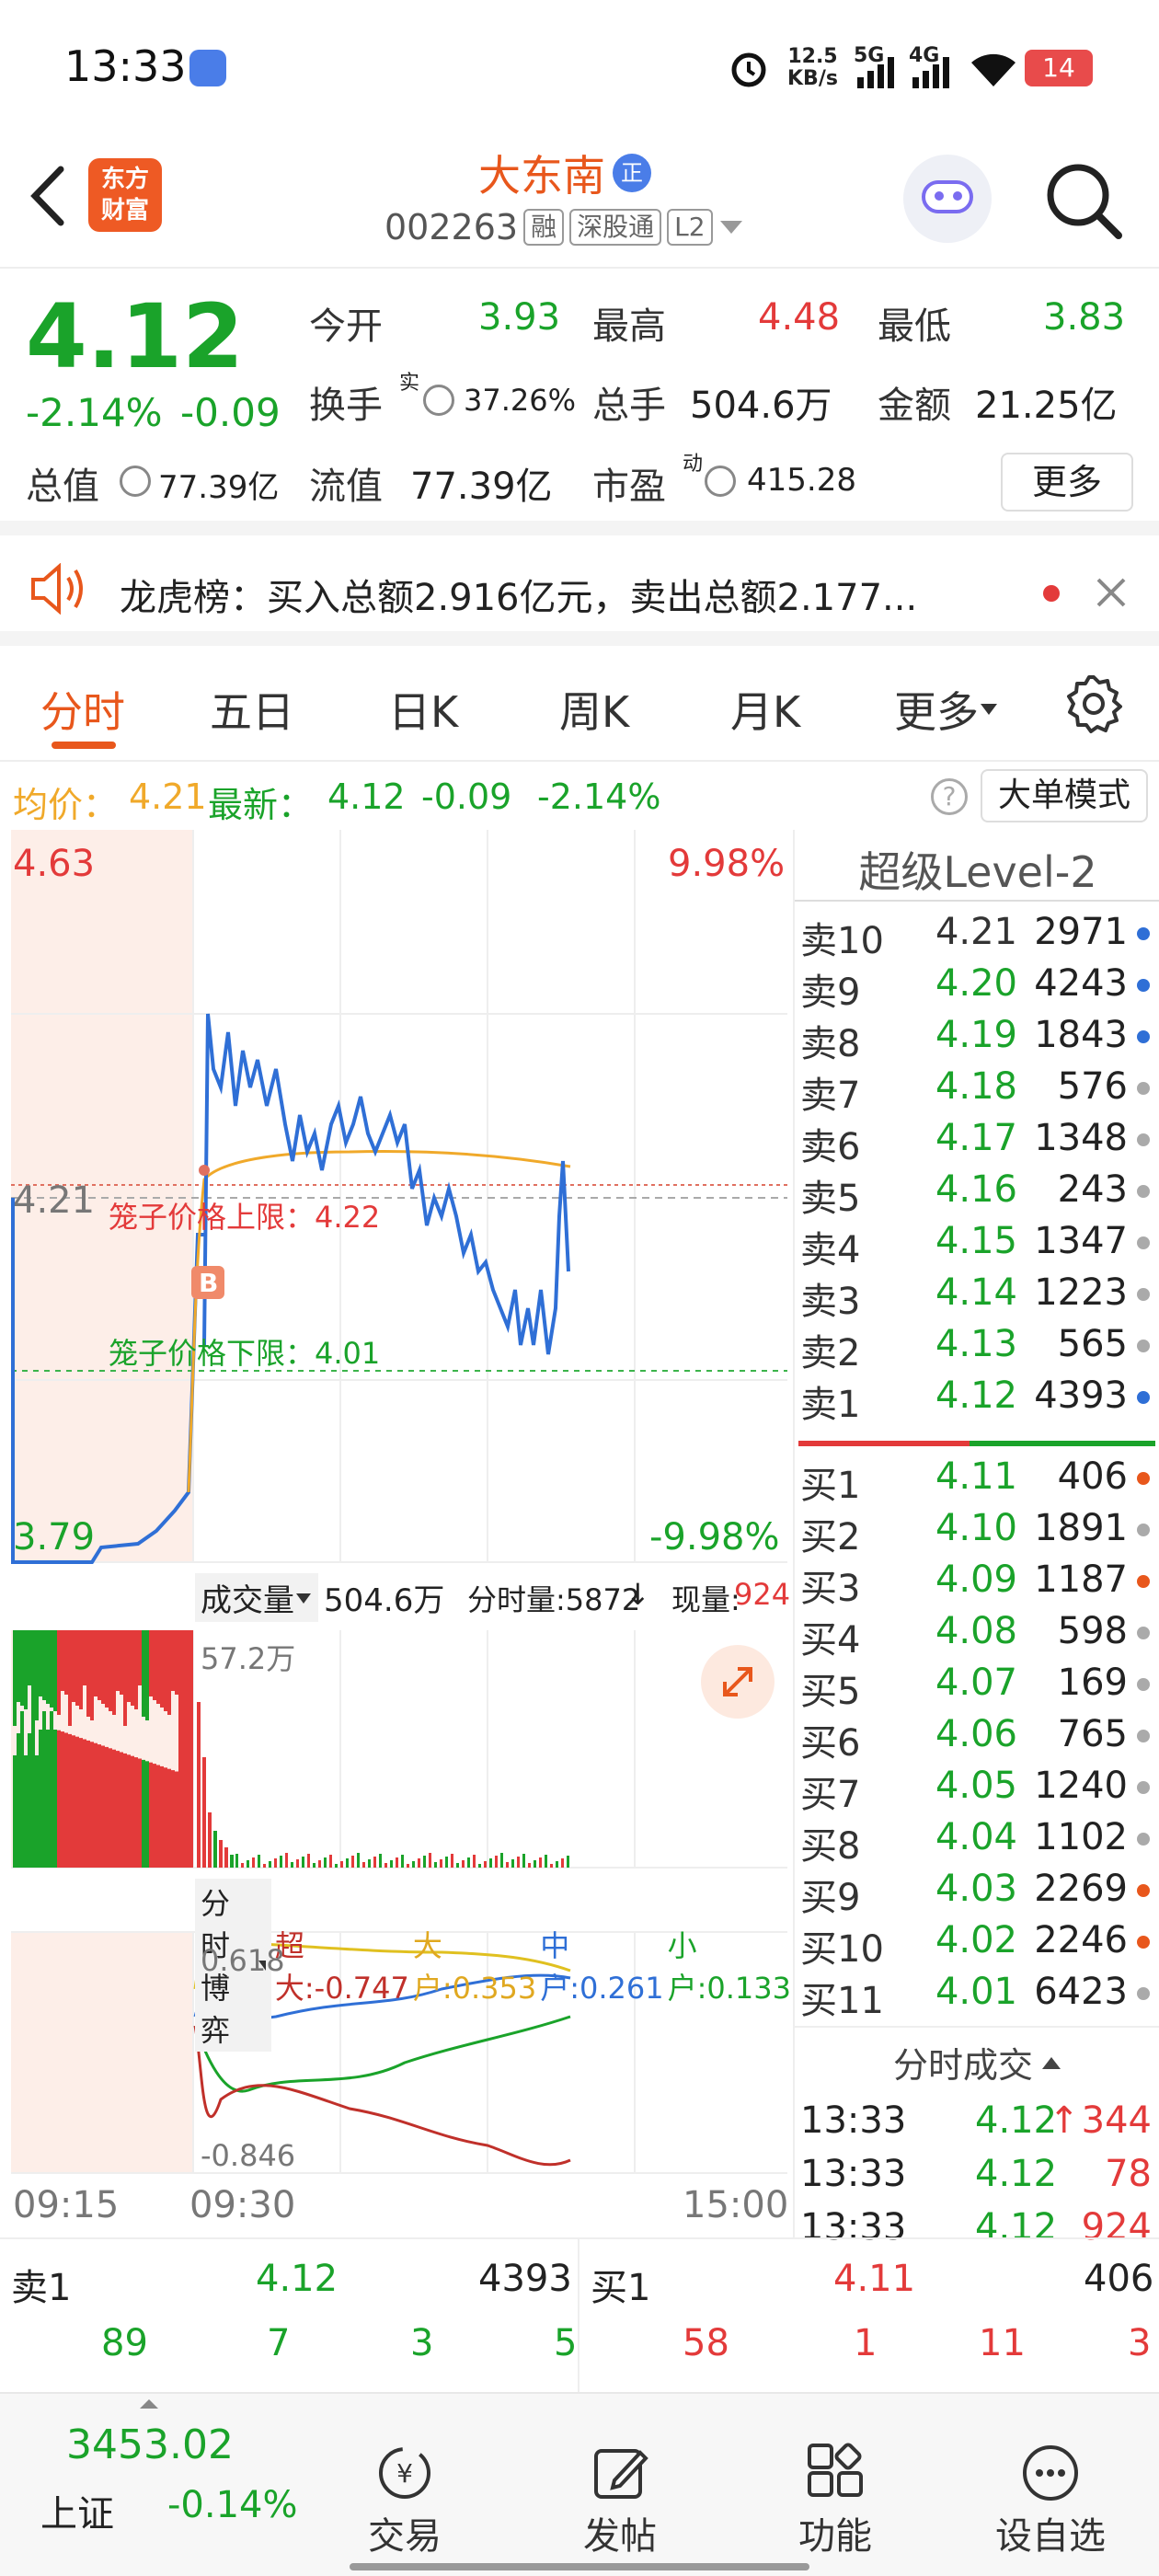 This screenshot has width=1159, height=2576. What do you see at coordinates (690, 227) in the screenshot?
I see `tag-l2: L2` at bounding box center [690, 227].